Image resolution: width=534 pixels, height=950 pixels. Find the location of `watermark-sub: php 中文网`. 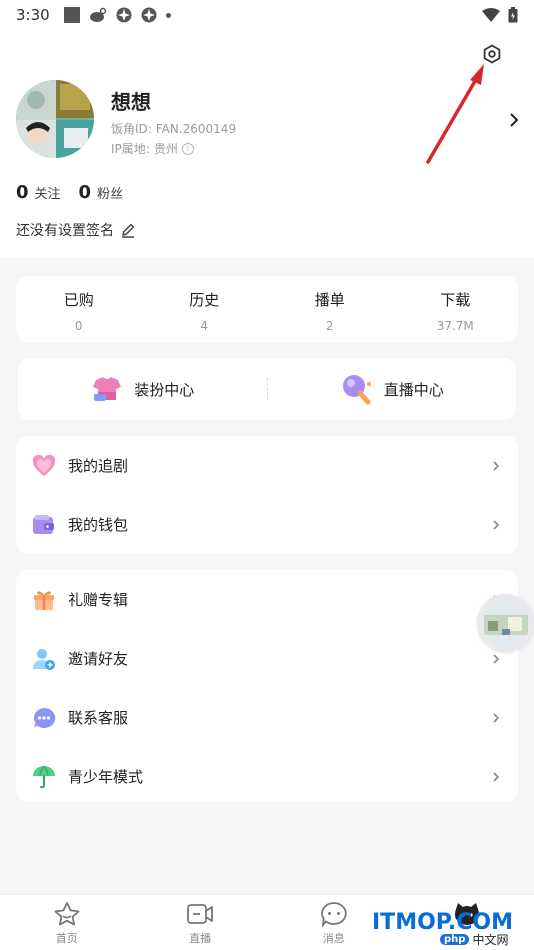

watermark-sub: php 中文网 is located at coordinates (474, 939).